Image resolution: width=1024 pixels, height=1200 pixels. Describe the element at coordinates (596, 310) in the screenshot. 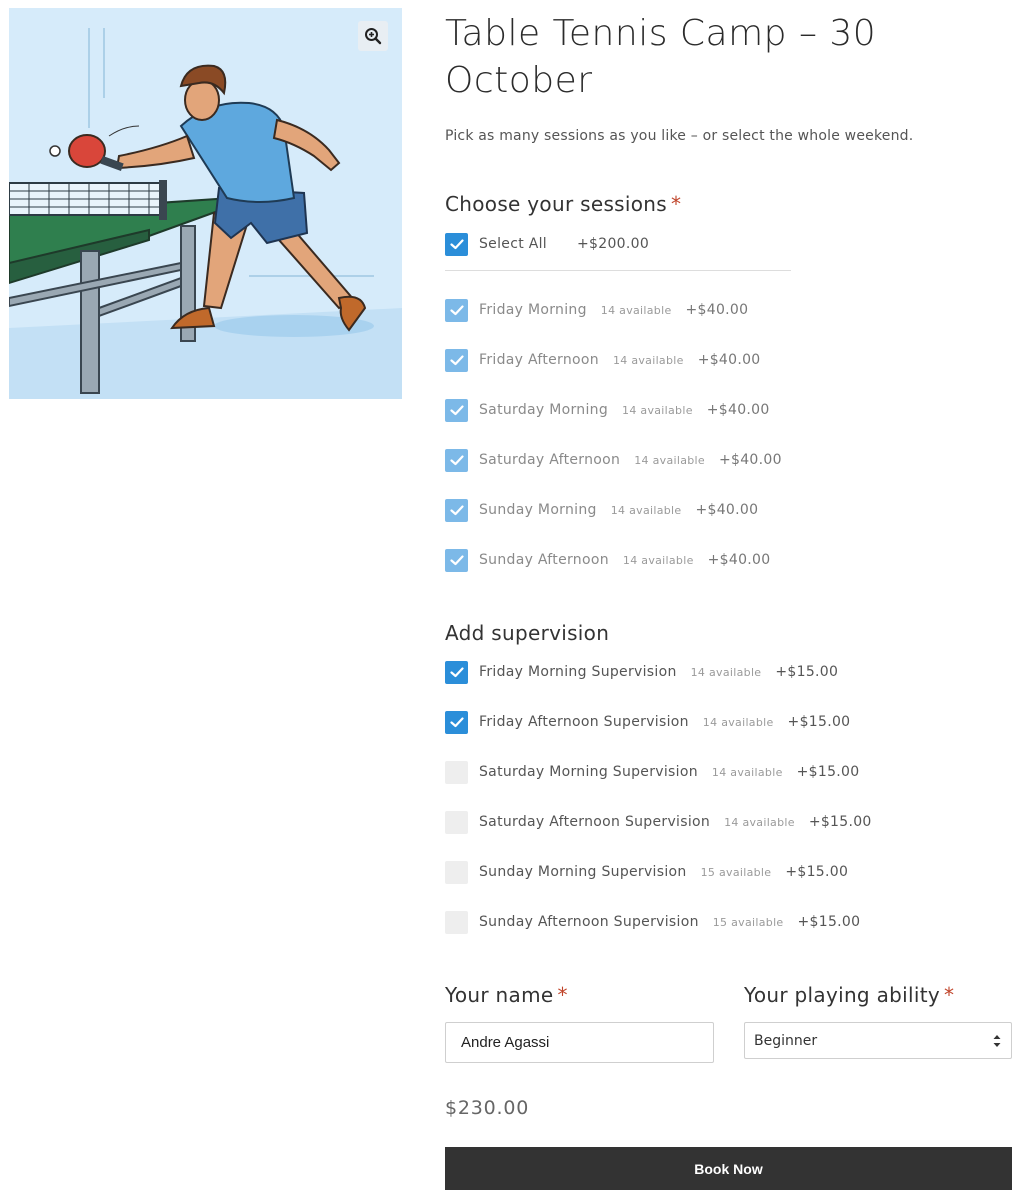

I see `session-option: Friday Morning 14 available +$40.00` at that location.